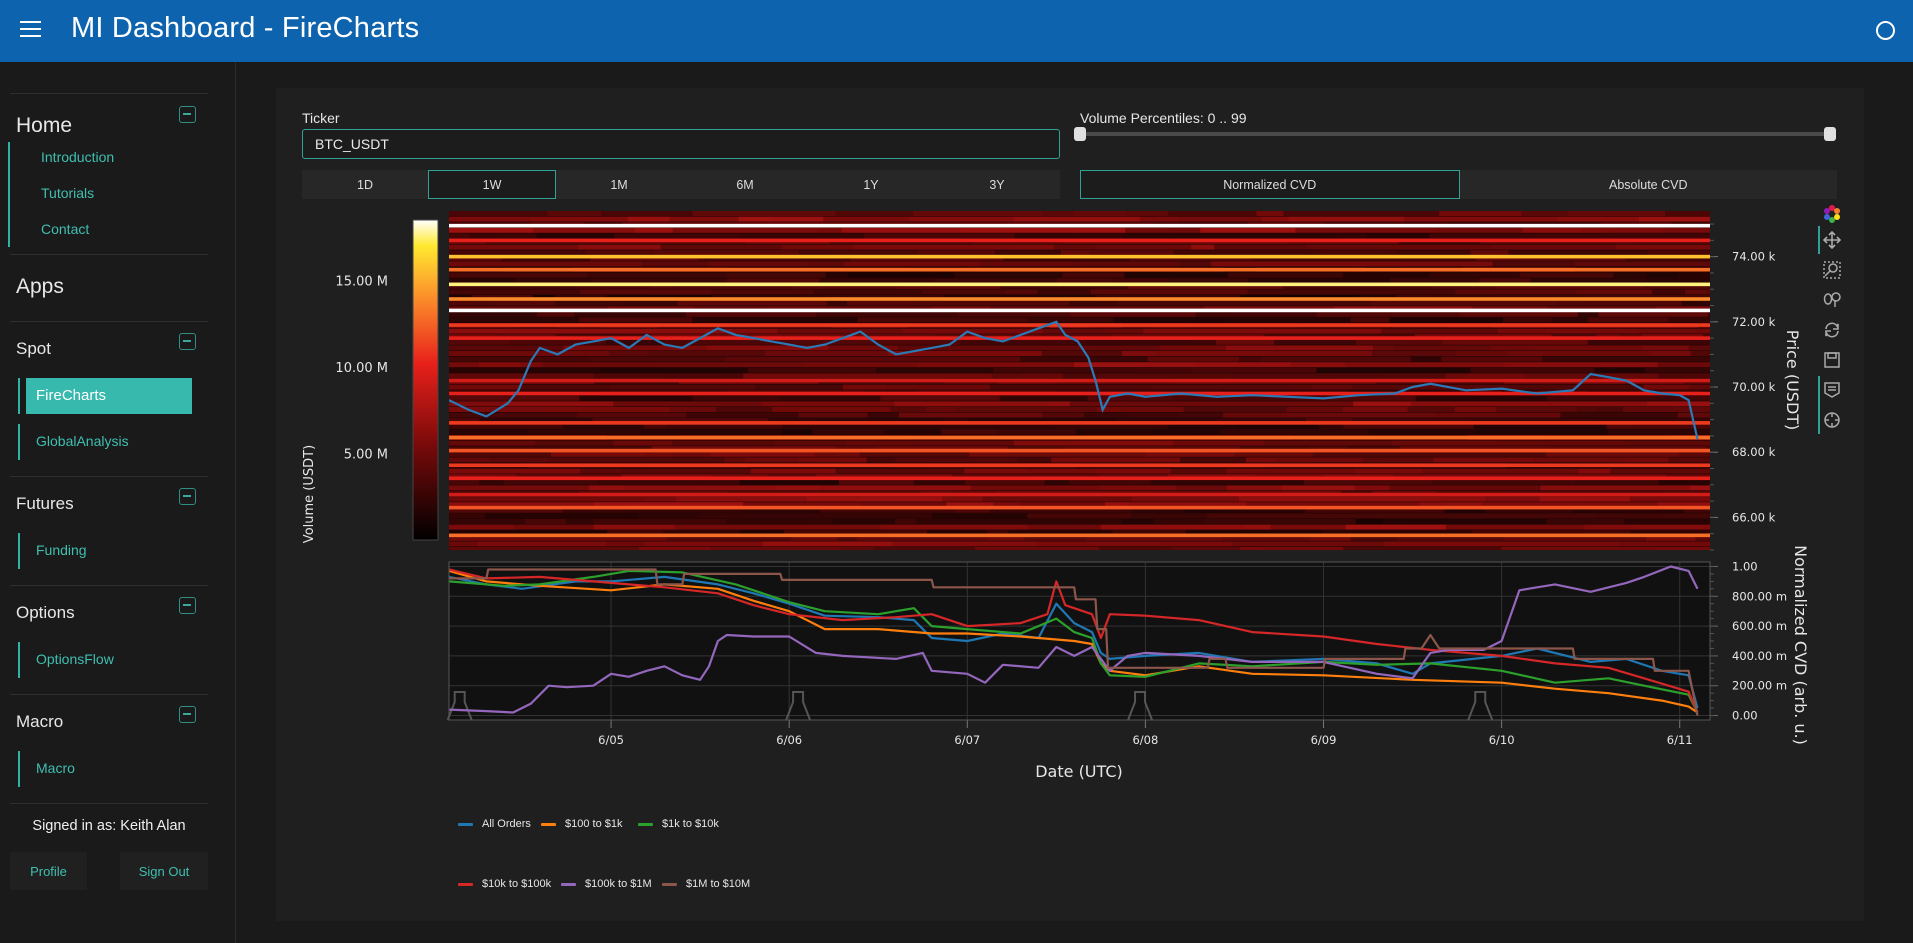 This screenshot has width=1913, height=943. Describe the element at coordinates (33, 348) in the screenshot. I see `sidebar-group-spot: Spot` at that location.